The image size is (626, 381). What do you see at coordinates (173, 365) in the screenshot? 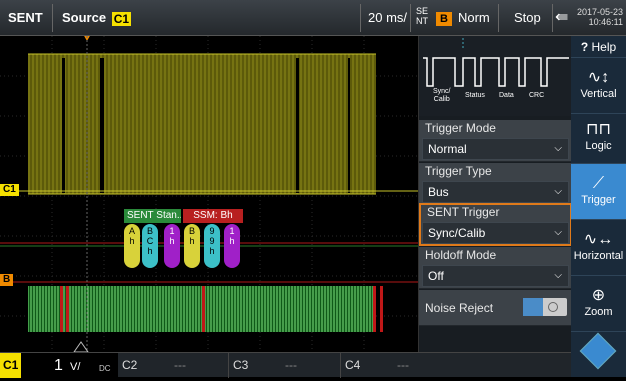
I see `c2-channel-tab: C2 ---` at bounding box center [173, 365].